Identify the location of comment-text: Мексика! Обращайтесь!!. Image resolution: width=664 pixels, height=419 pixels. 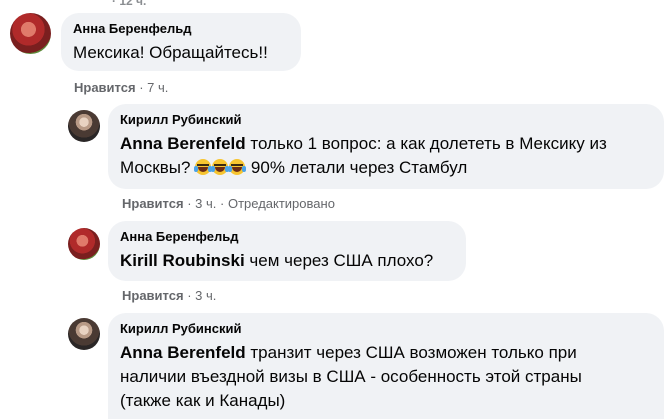
(170, 52).